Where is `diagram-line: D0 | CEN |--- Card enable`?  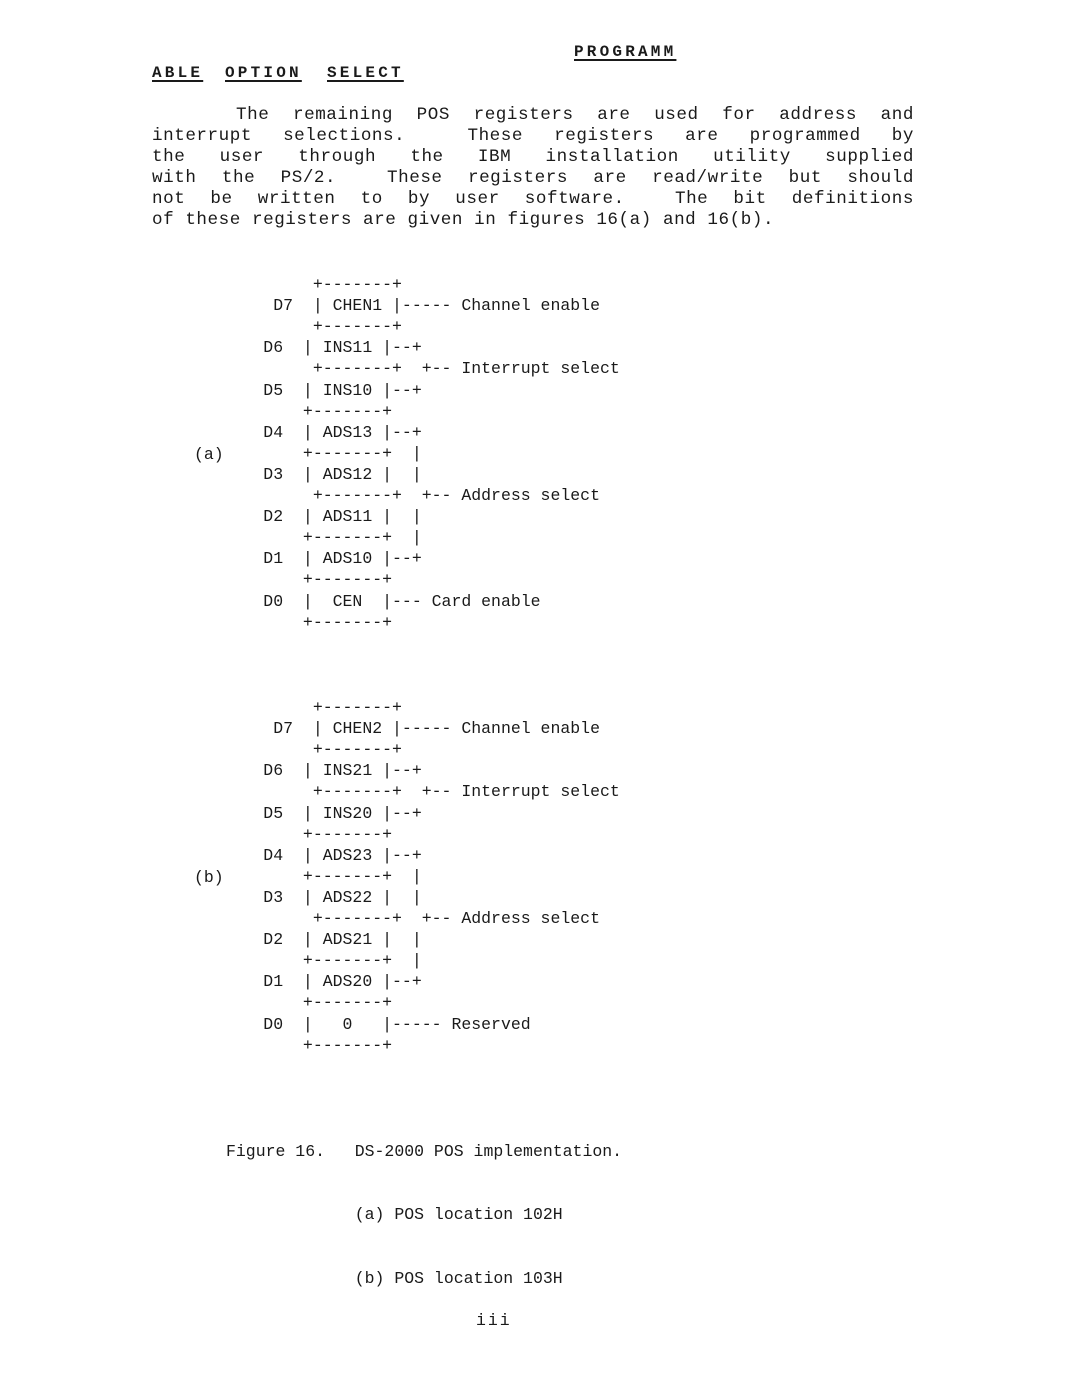 diagram-line: D0 | CEN |--- Card enable is located at coordinates (367, 601).